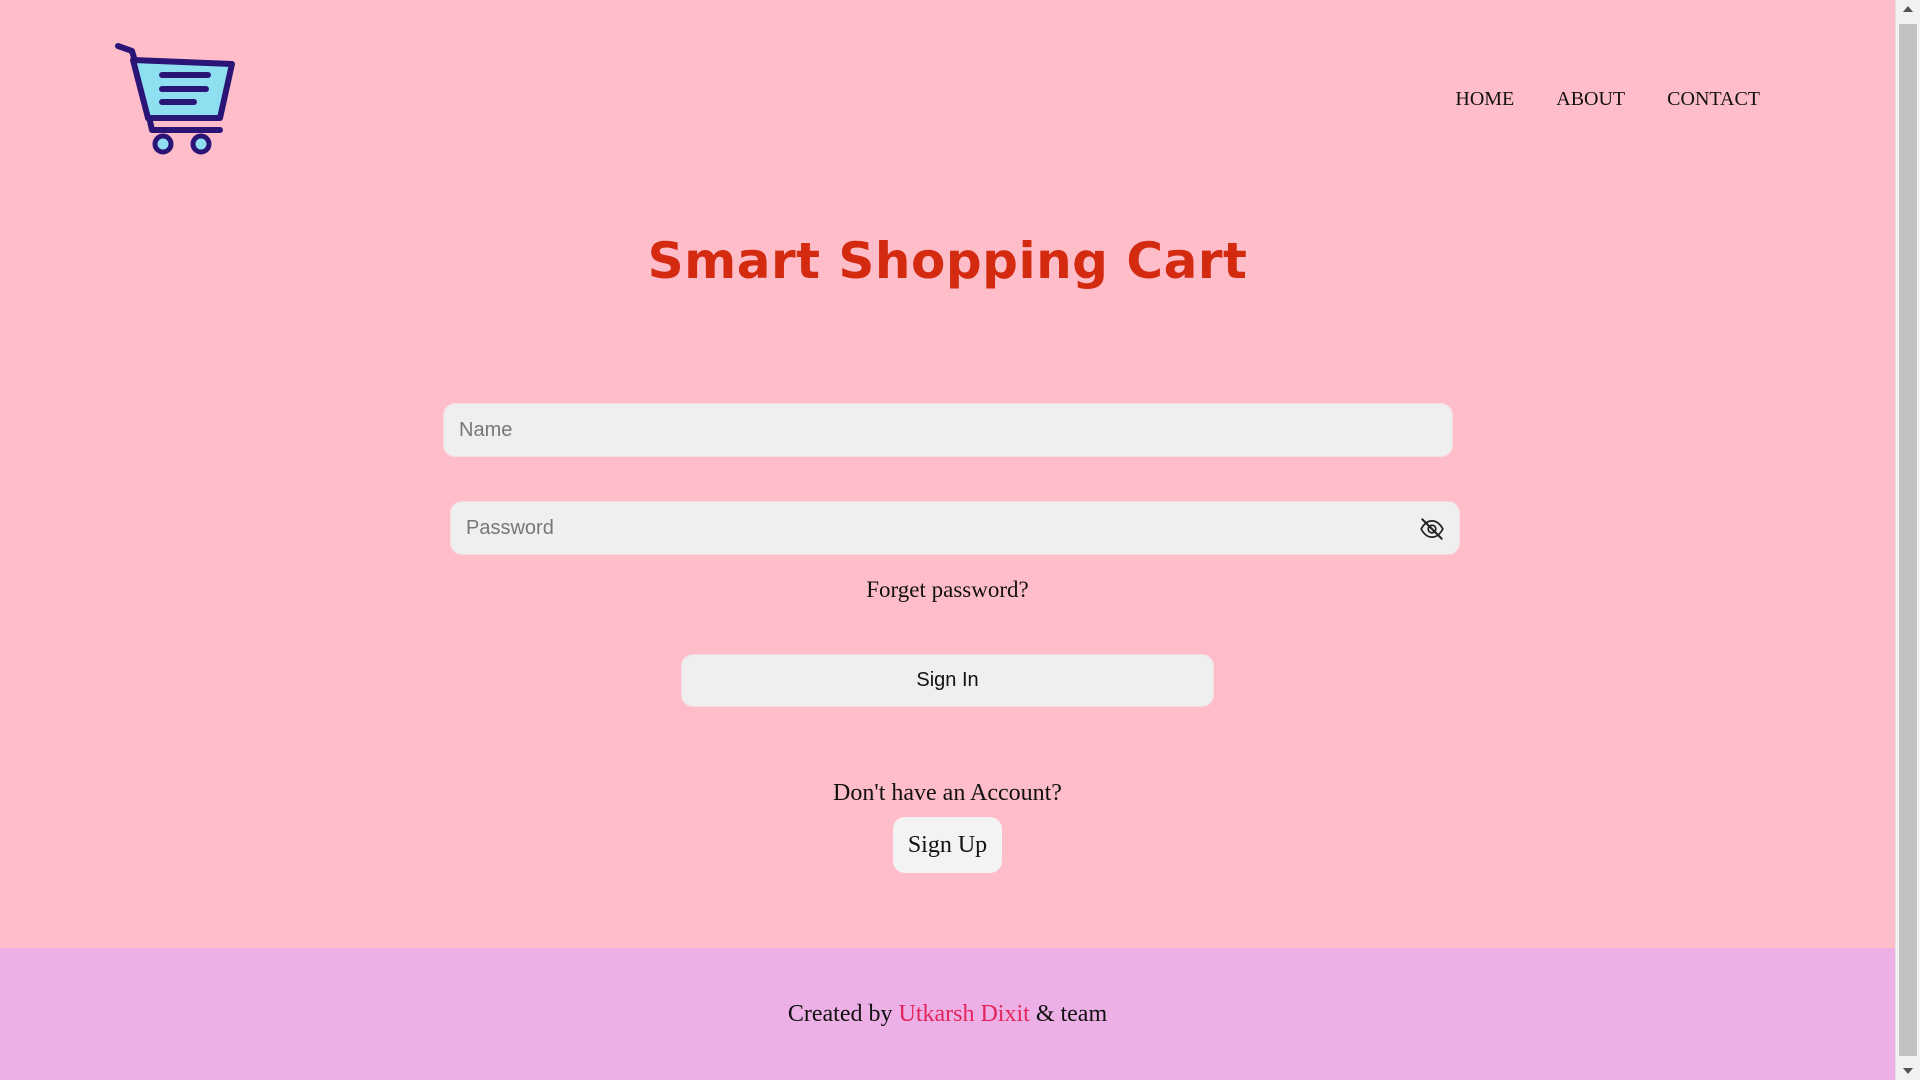 The image size is (1920, 1080). I want to click on sign-up-button: Sign Up, so click(947, 845).